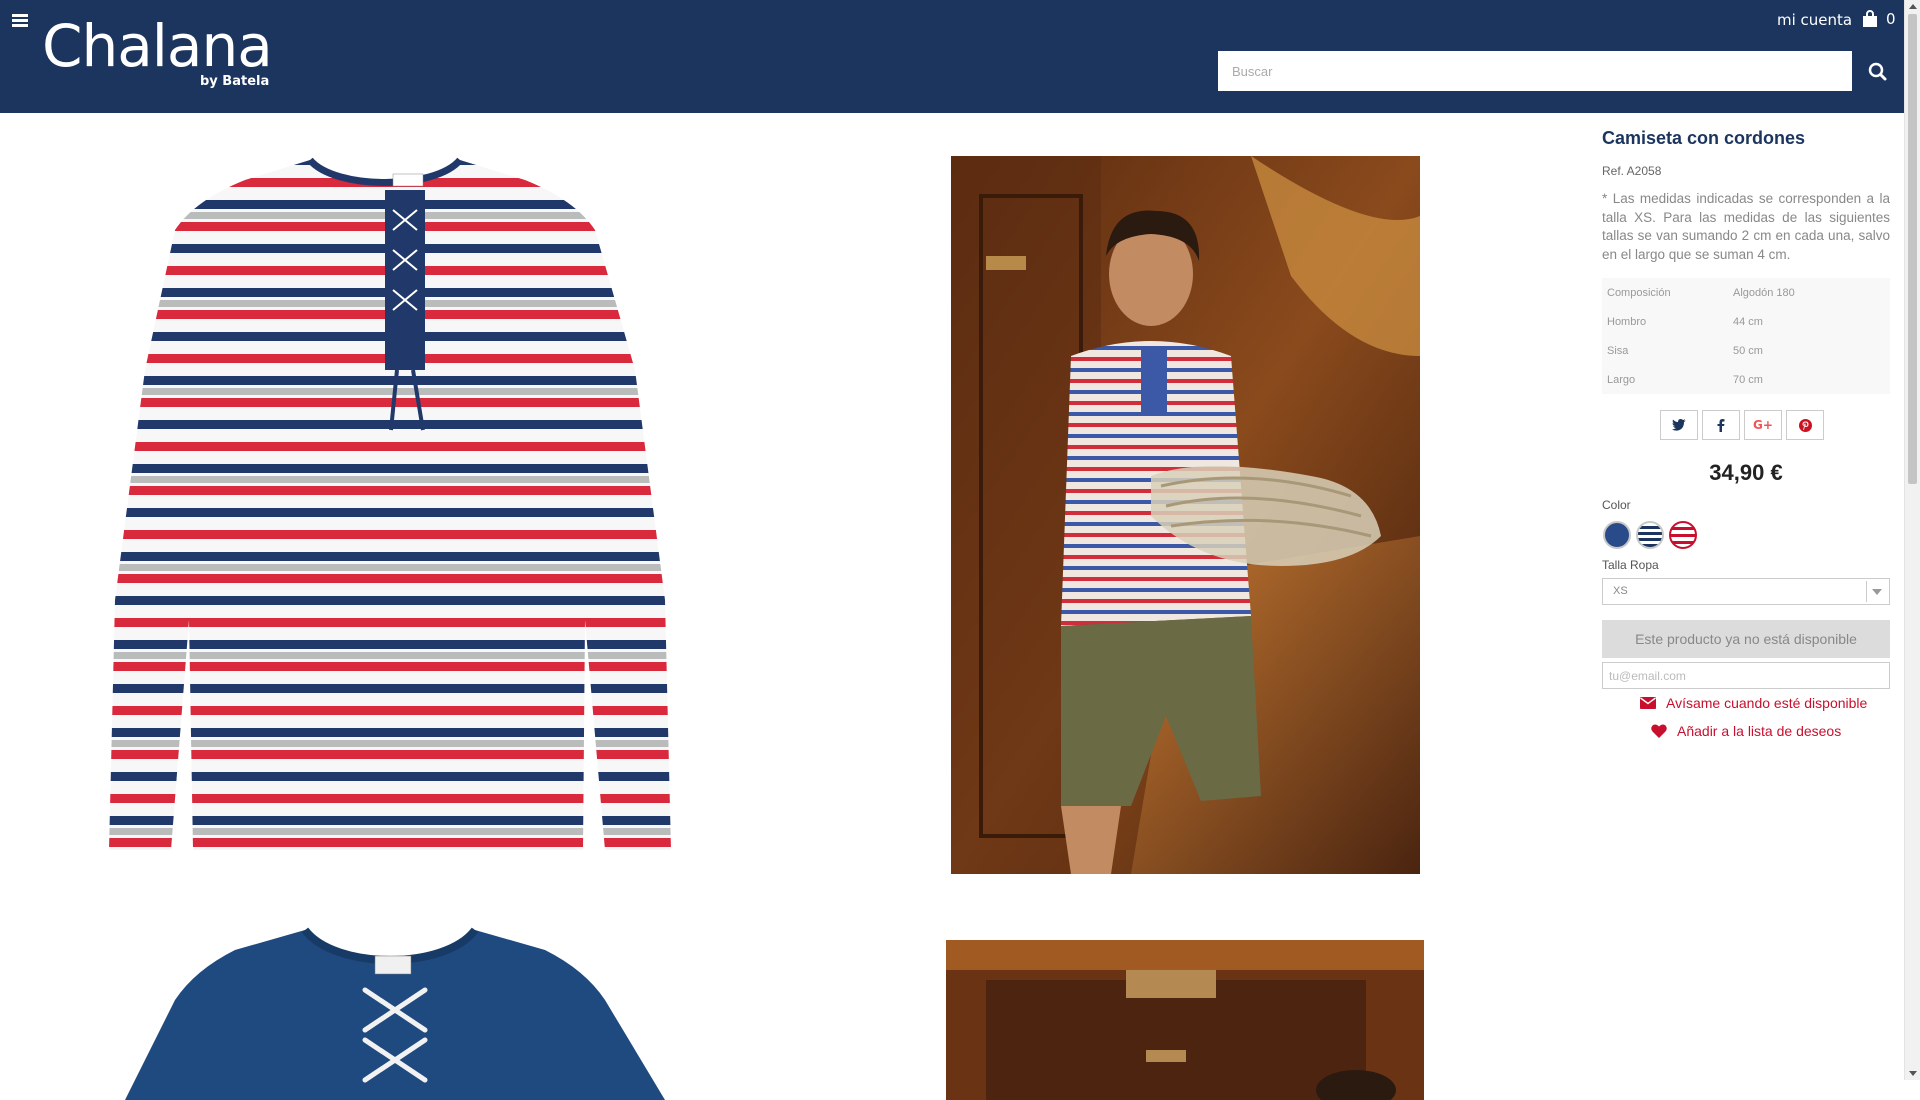 The width and height of the screenshot is (1920, 1100). I want to click on menu-icon, so click(20, 21).